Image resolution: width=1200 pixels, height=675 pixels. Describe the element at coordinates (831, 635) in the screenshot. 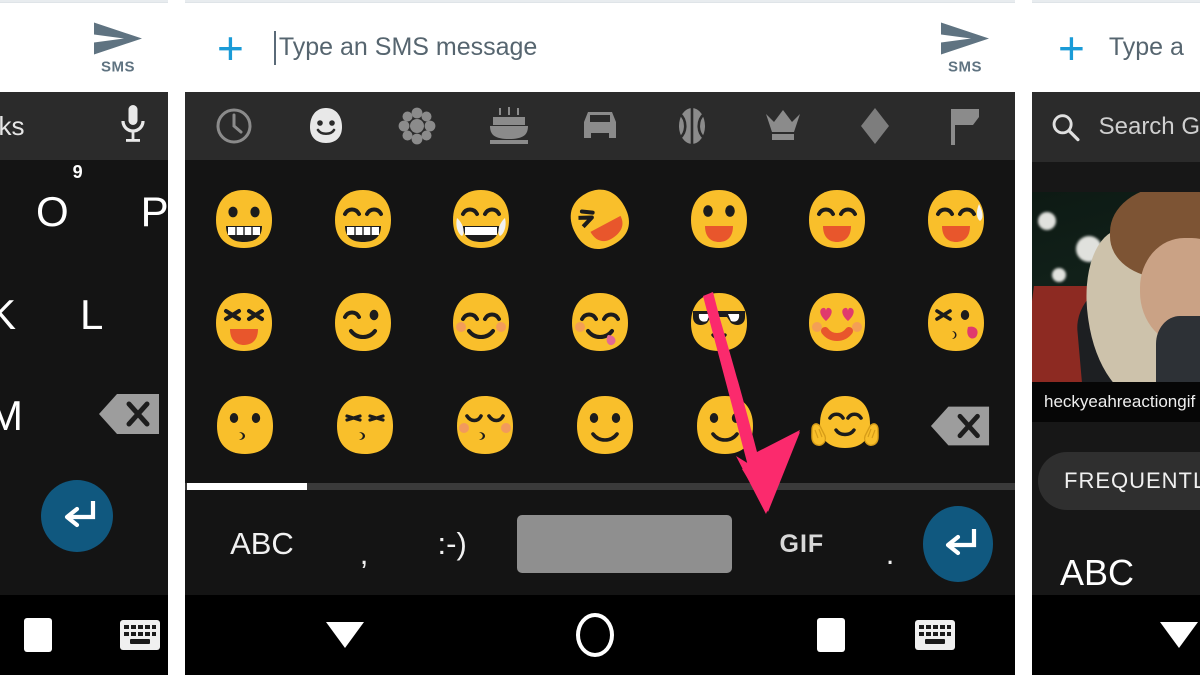

I see `nav-recents-button` at that location.